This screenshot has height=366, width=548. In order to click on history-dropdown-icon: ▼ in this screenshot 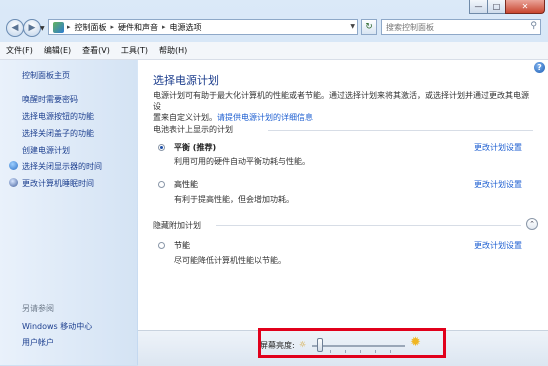, I will do `click(42, 28)`.